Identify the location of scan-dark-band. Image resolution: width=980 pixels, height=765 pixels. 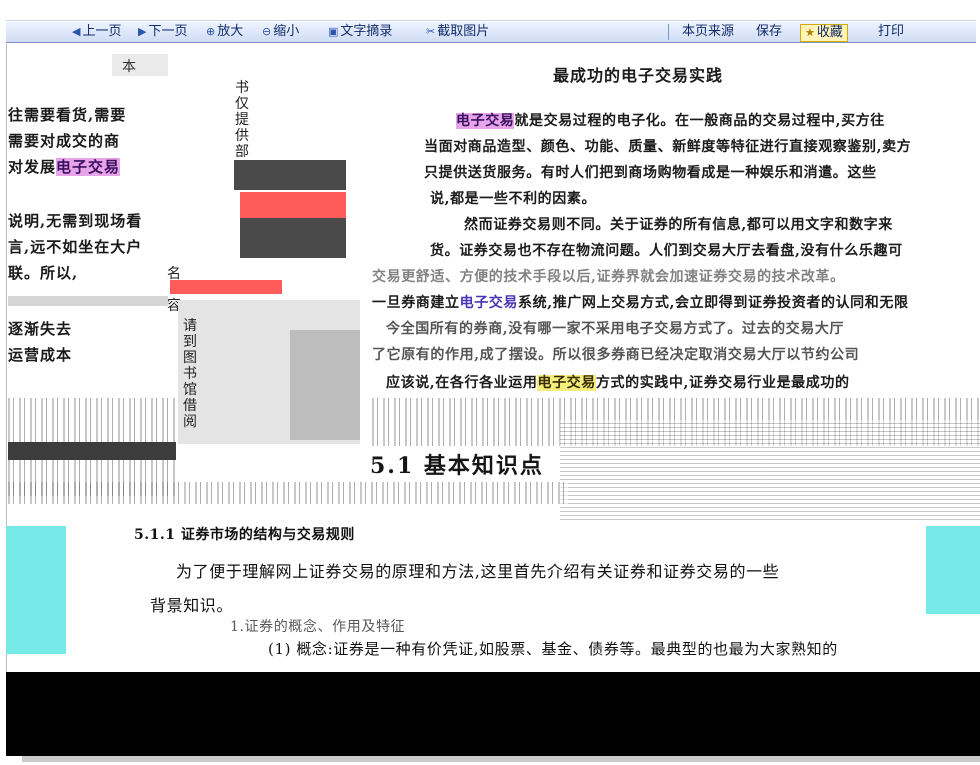
(92, 451).